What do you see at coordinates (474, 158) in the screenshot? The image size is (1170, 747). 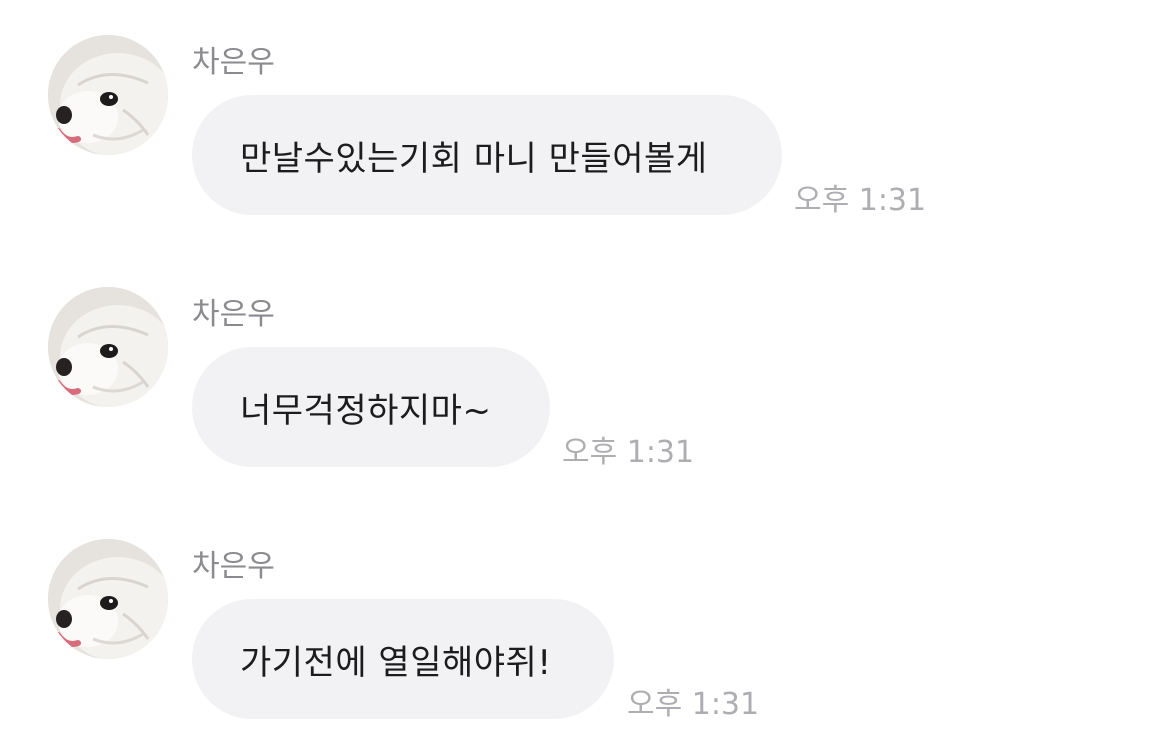 I see `message-text: 만날수있는기회 마니 만들어볼게` at bounding box center [474, 158].